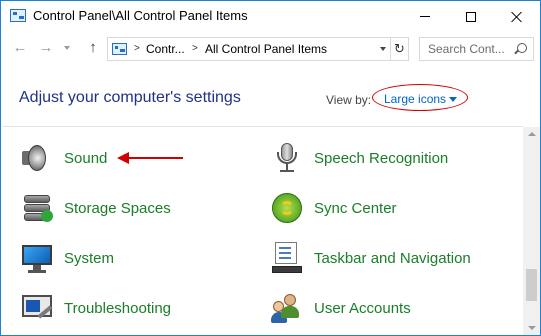 This screenshot has width=541, height=336. Describe the element at coordinates (381, 158) in the screenshot. I see `item-label: Speech Recognition` at that location.